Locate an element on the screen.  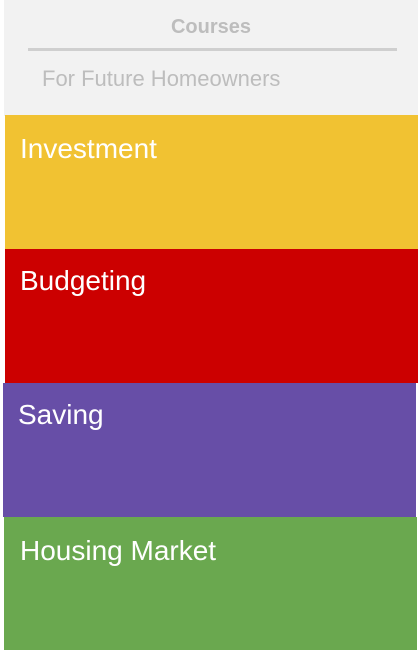
course-label-housing-market: Housing Market is located at coordinates (118, 550).